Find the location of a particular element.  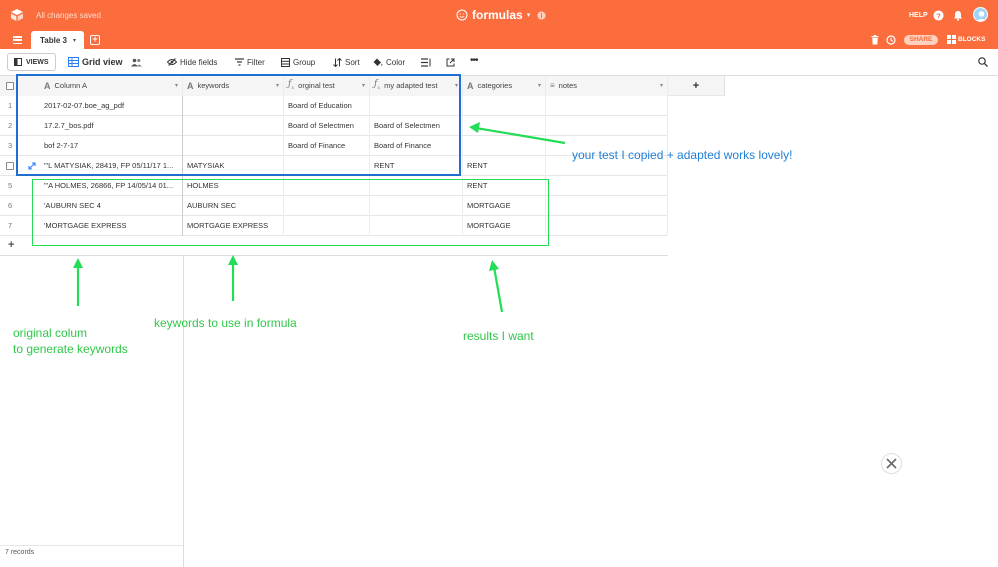

annotation-results: results I want is located at coordinates (498, 336).